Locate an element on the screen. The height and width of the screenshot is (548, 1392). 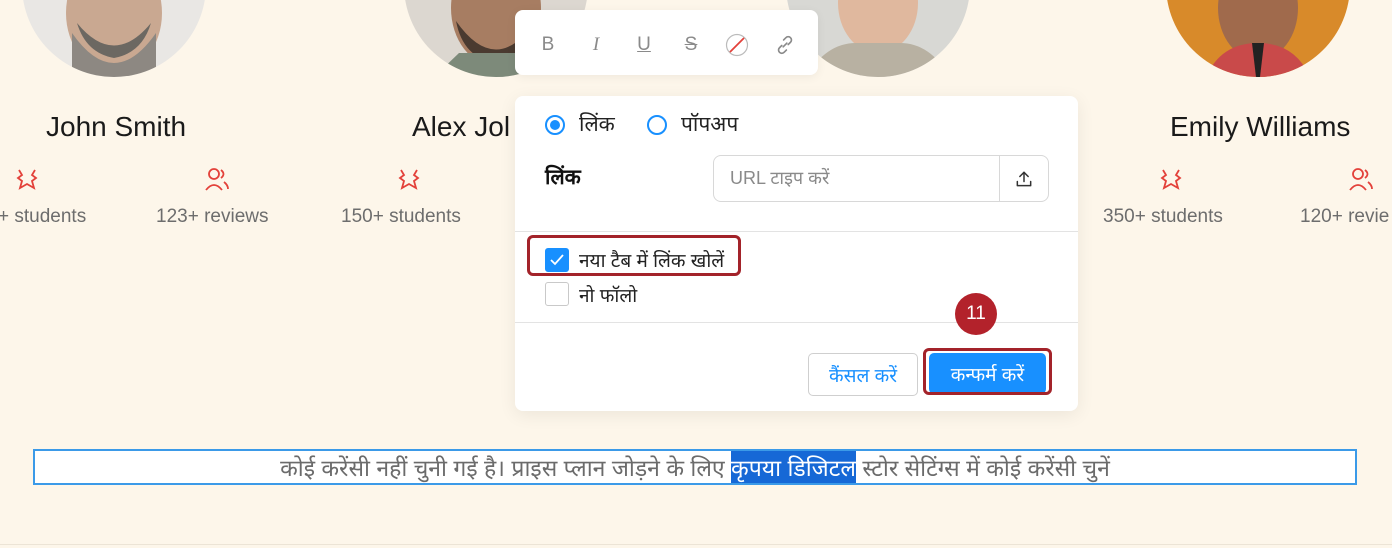
underline-icon: U is located at coordinates (644, 44).